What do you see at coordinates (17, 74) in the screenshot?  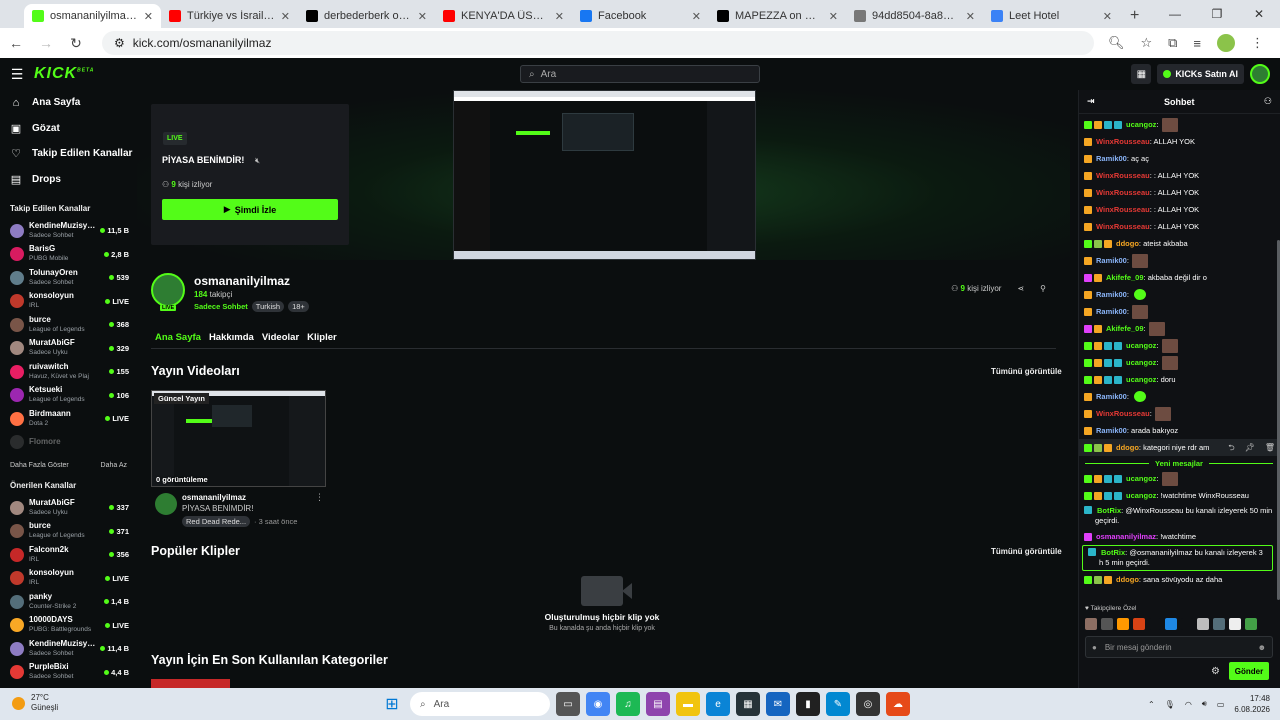 I see `hamburger-icon: ☰` at bounding box center [17, 74].